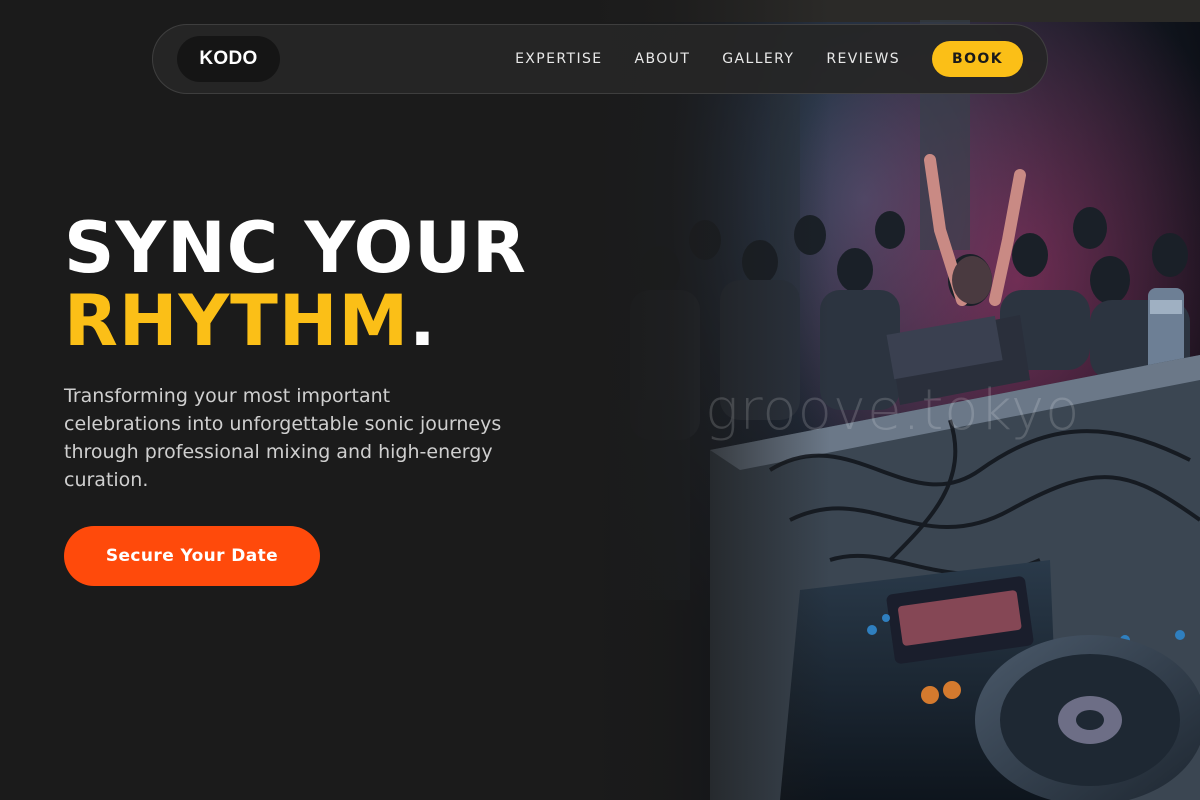 The image size is (1200, 800). I want to click on nav-link-reviews: REVIEWS, so click(863, 59).